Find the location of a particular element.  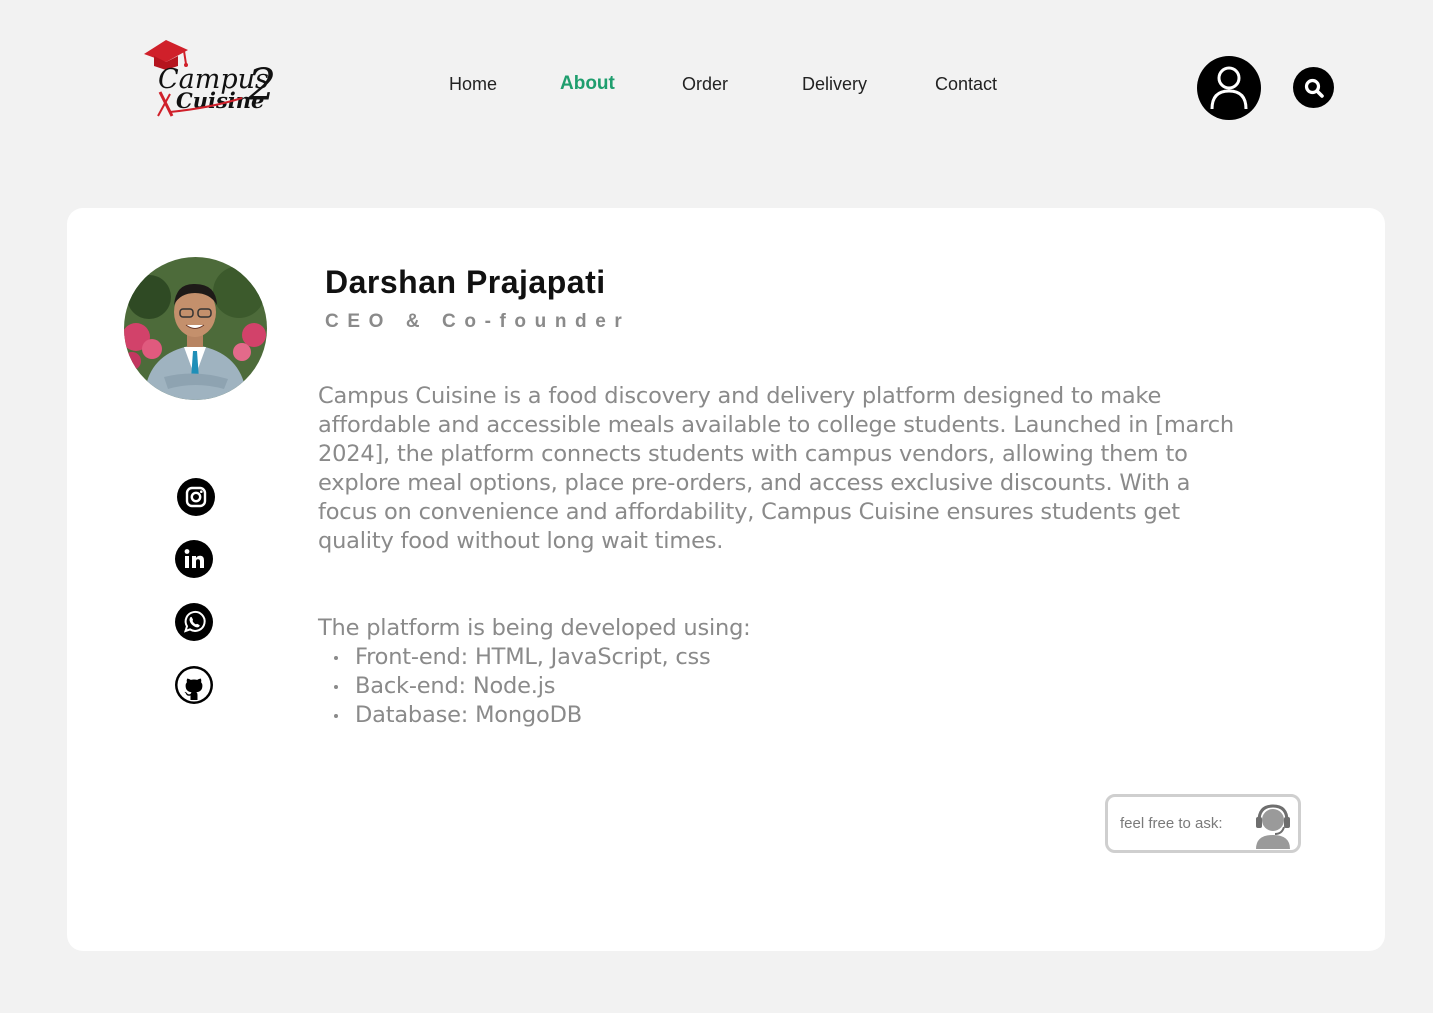

user-icon is located at coordinates (1229, 88).